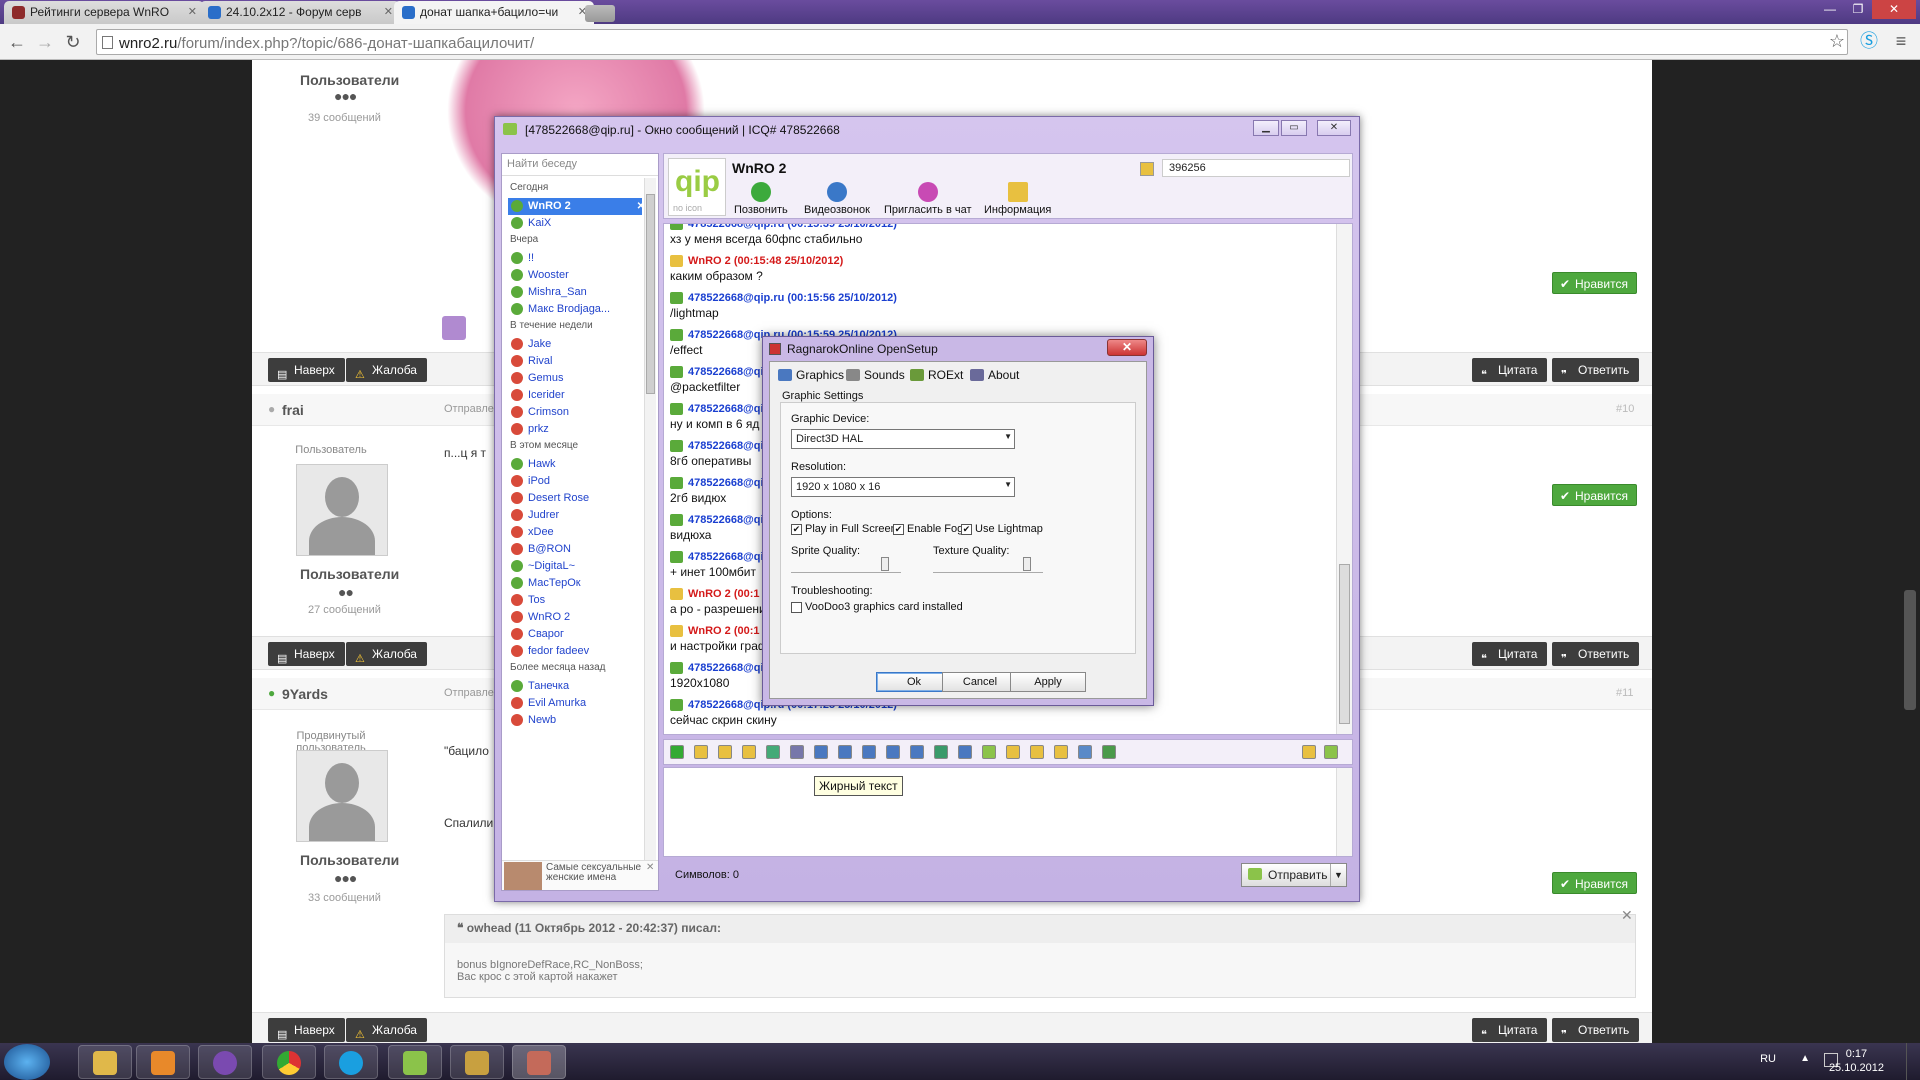 The image size is (1920, 1080). What do you see at coordinates (575, 583) in the screenshot?
I see `contact-item: МасТерОк` at bounding box center [575, 583].